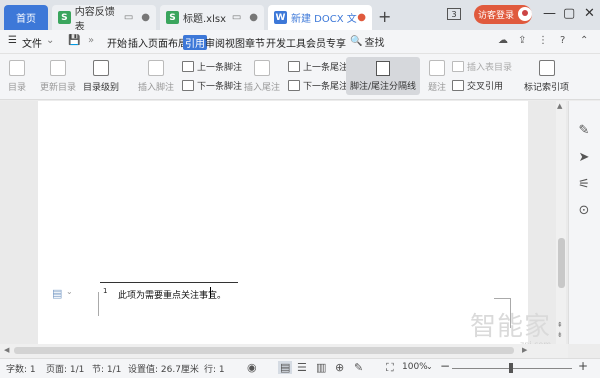 The width and height of the screenshot is (600, 378). I want to click on more-options-icon: ⋮, so click(543, 40).